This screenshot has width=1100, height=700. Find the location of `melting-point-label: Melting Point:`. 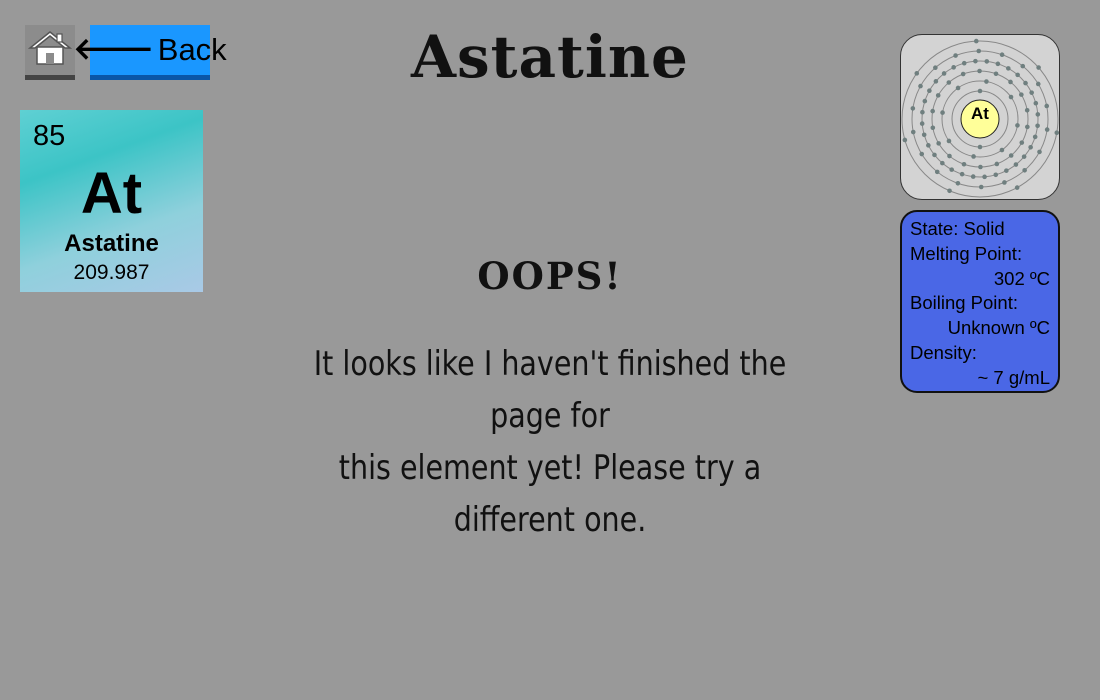

melting-point-label: Melting Point: is located at coordinates (966, 253).